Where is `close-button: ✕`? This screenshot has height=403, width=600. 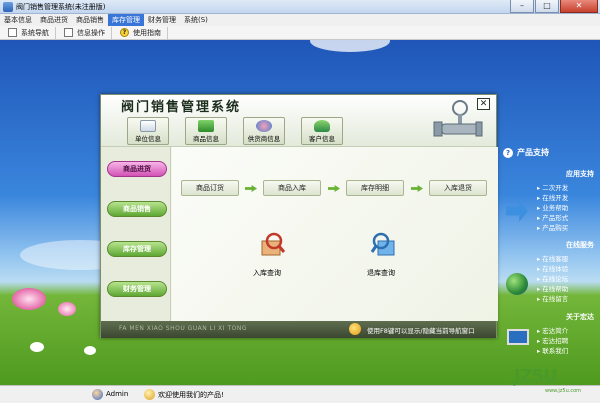 close-button: ✕ is located at coordinates (579, 6).